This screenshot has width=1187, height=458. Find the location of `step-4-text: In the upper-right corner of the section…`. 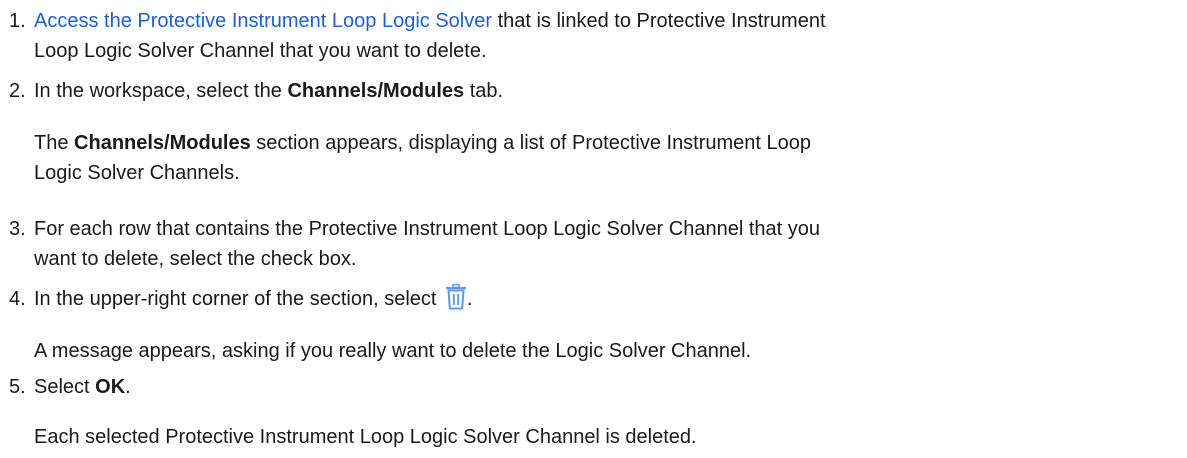

step-4-text: In the upper-right corner of the section… is located at coordinates (238, 299).